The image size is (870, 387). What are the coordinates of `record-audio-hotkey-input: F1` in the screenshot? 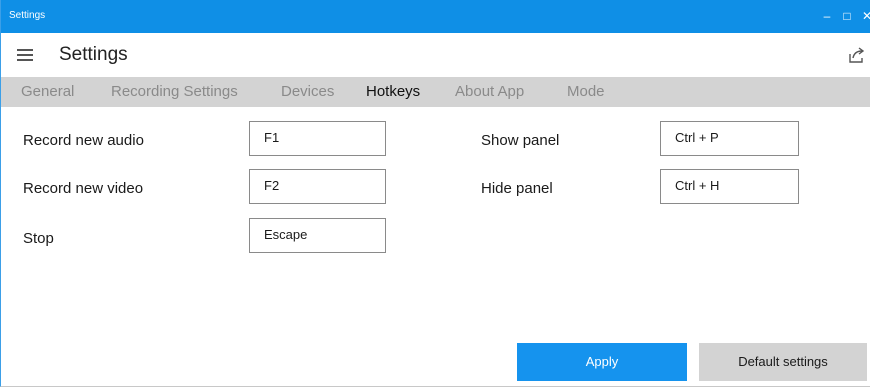 It's located at (317, 138).